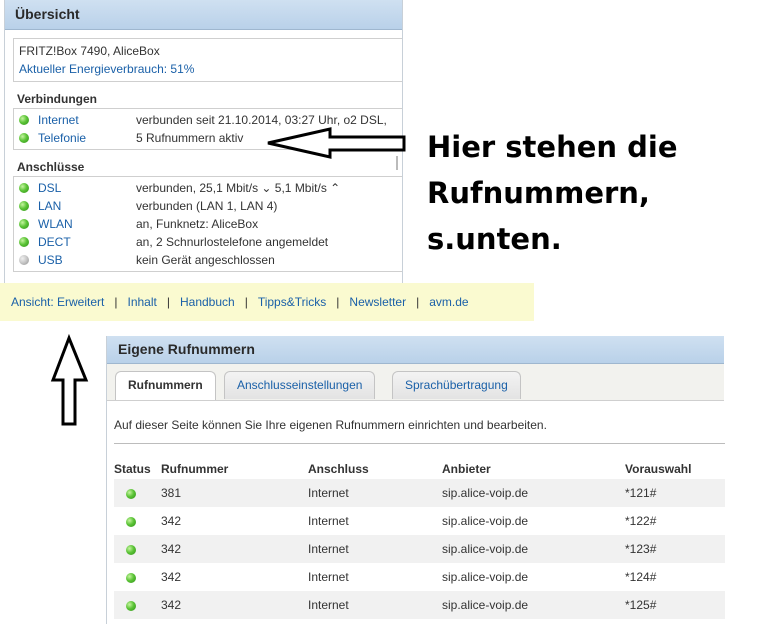  What do you see at coordinates (675, 605) in the screenshot?
I see `cell-preselect: *125#` at bounding box center [675, 605].